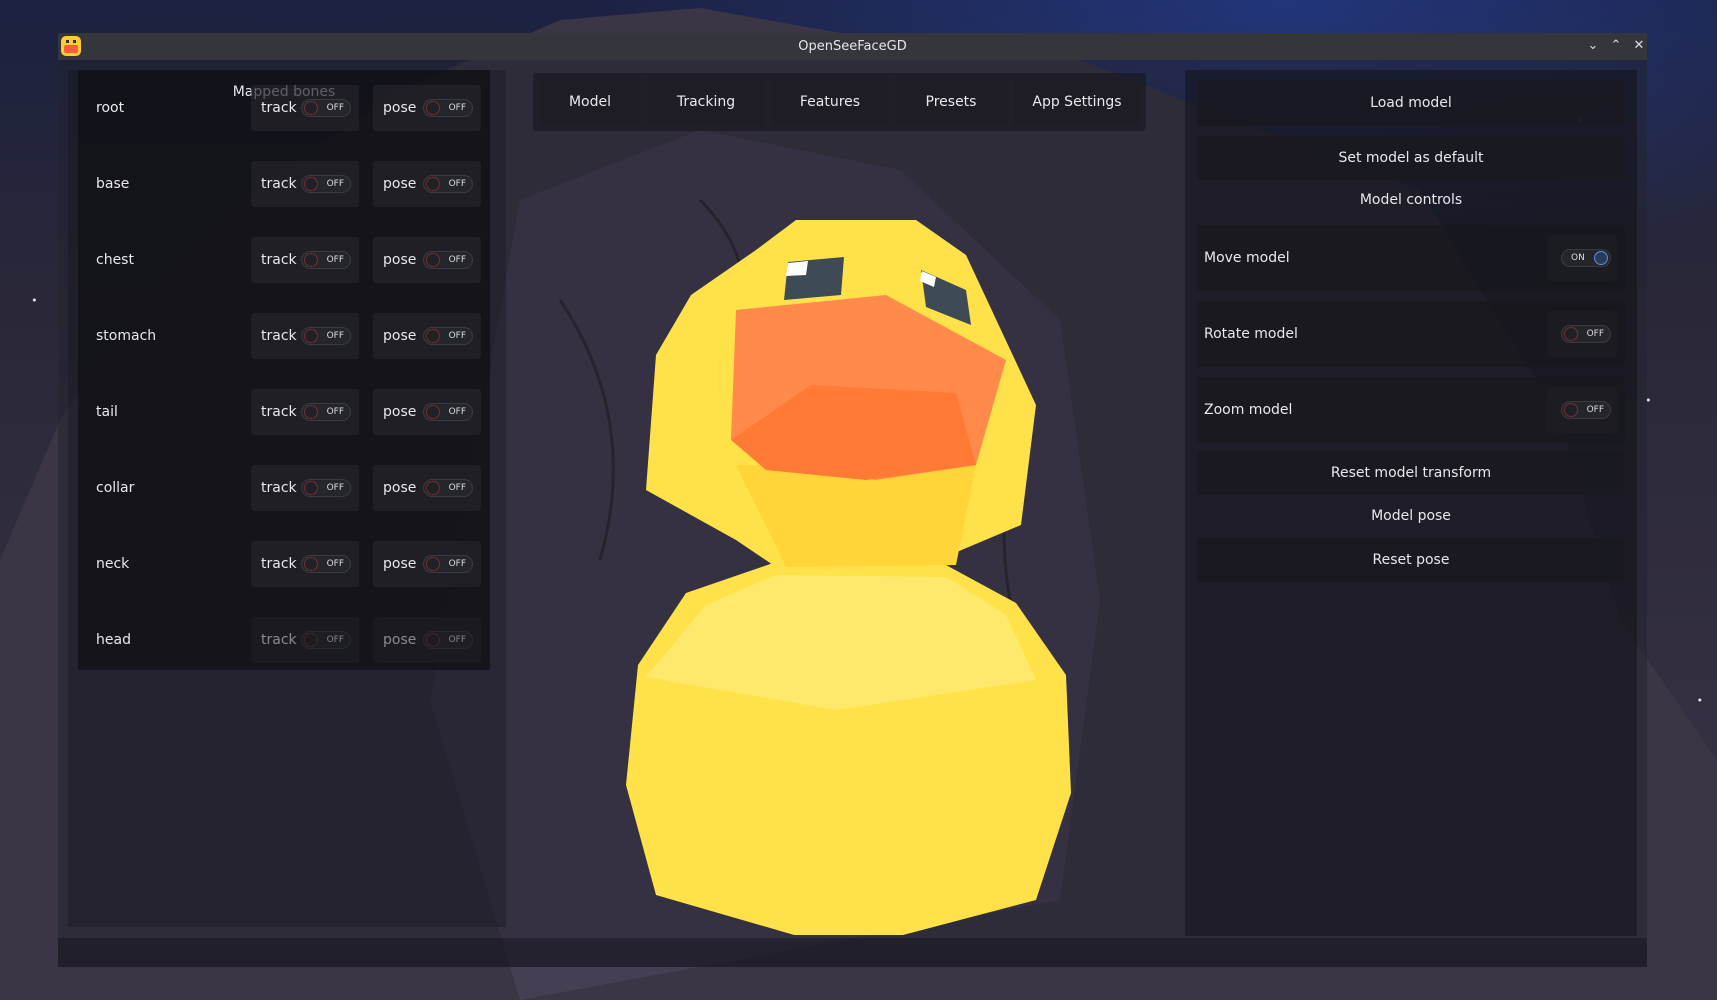 This screenshot has height=1000, width=1717. Describe the element at coordinates (830, 102) in the screenshot. I see `tab-features: Features` at that location.